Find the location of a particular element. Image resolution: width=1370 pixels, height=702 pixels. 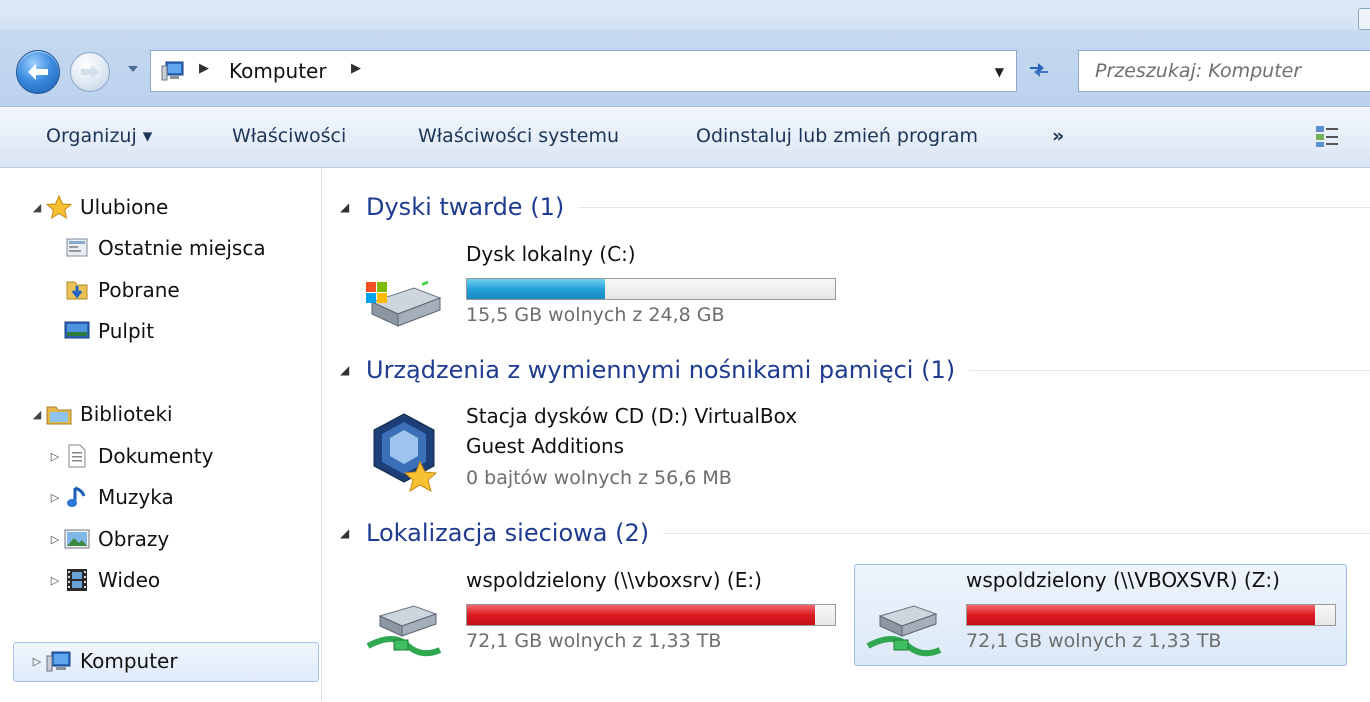

star-icon is located at coordinates (59, 207).